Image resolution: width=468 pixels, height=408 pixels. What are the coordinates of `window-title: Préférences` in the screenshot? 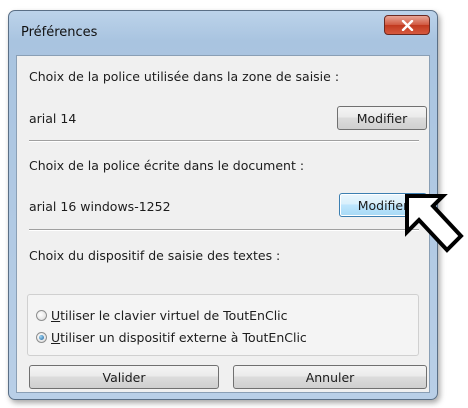 It's located at (59, 32).